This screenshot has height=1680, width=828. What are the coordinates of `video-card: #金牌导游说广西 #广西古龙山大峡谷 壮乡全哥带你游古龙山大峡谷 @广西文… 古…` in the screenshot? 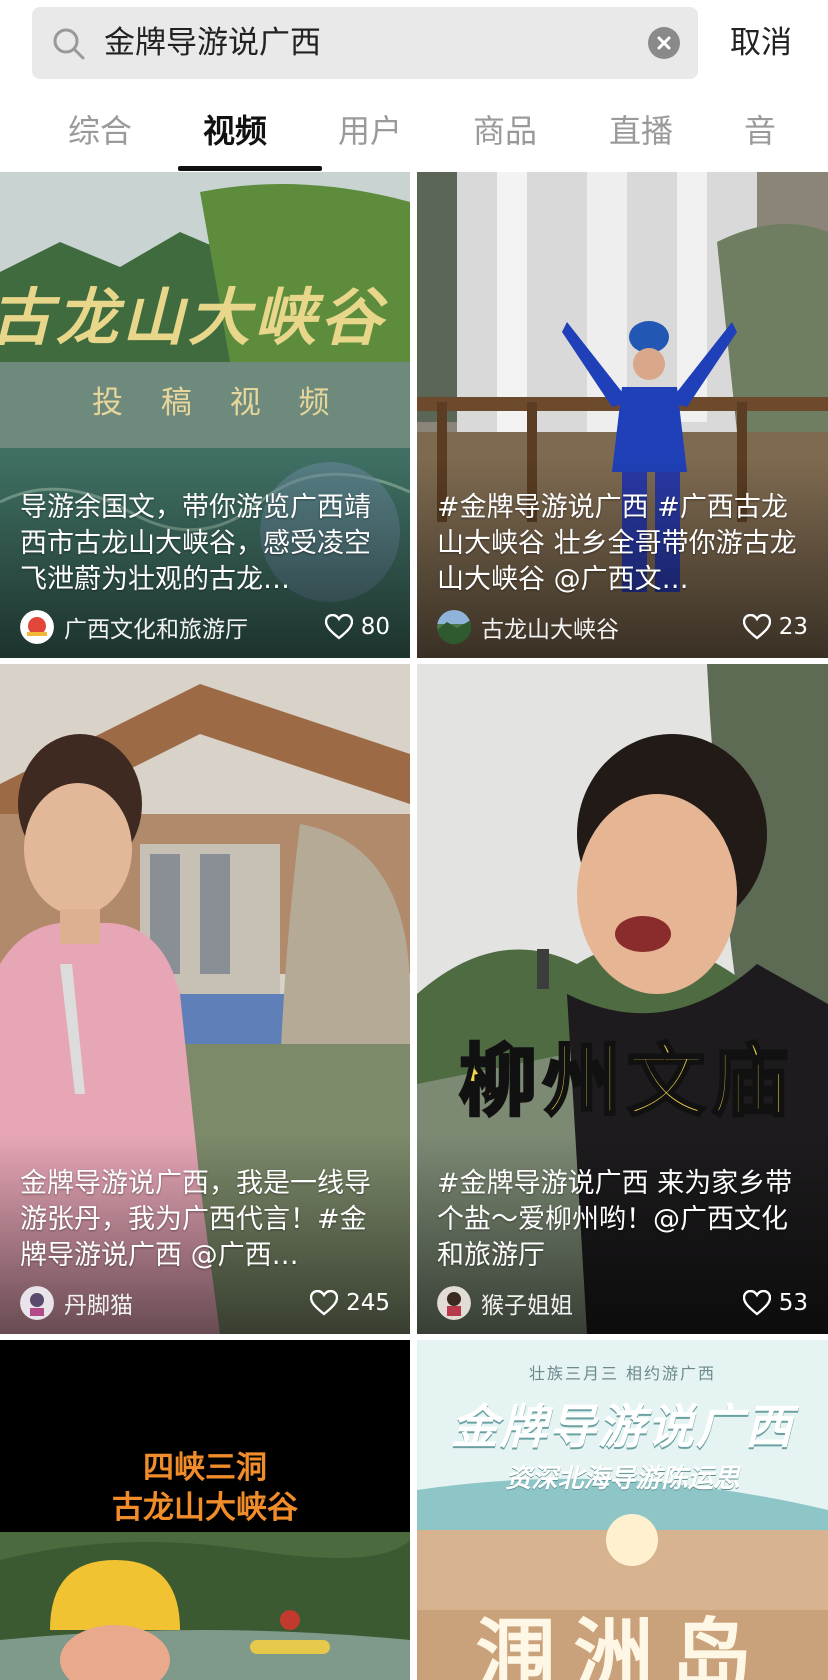 It's located at (622, 415).